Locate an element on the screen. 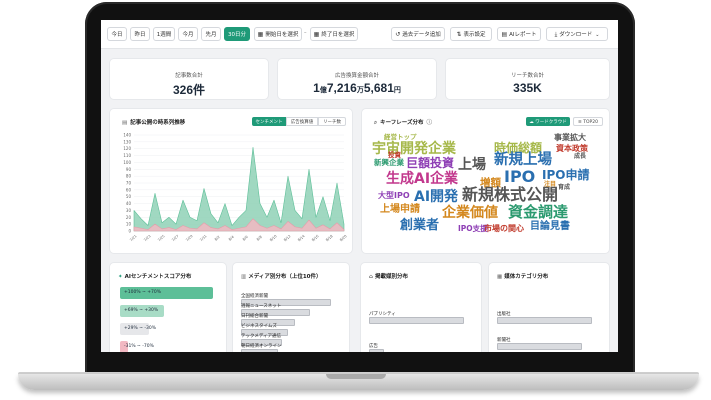 The width and height of the screenshot is (711, 400). download-dropdown: ⤓ ダウンロード ⌄ is located at coordinates (577, 34).